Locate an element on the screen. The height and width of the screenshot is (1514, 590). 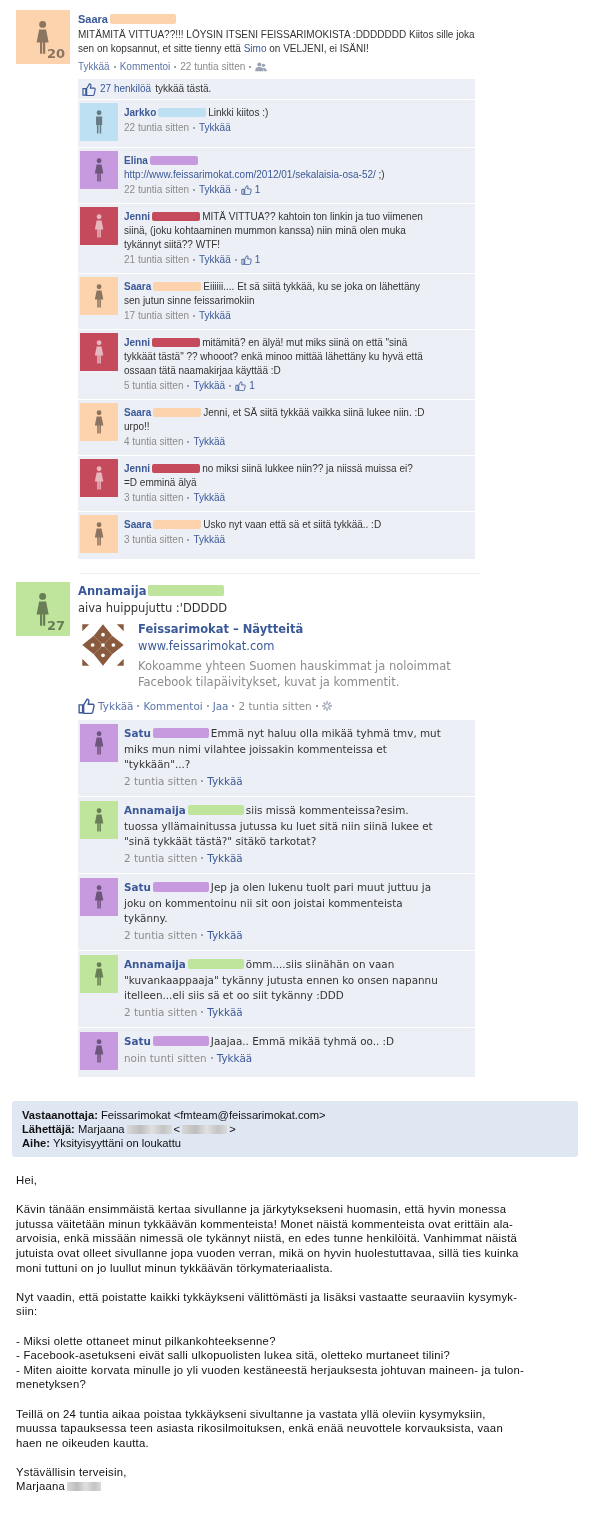
email-signature: Marjaana is located at coordinates (41, 1486).